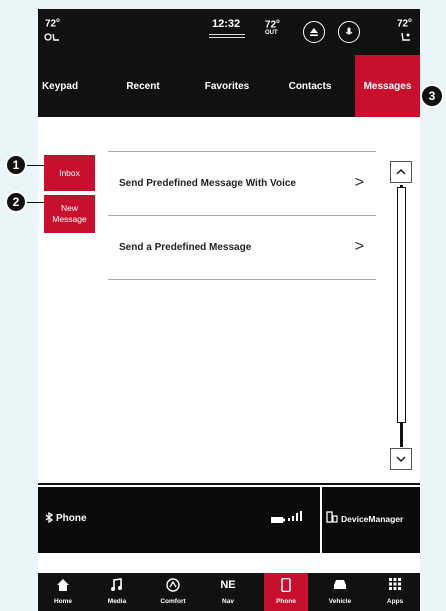 The width and height of the screenshot is (446, 611). I want to click on comfort-icon, so click(173, 585).